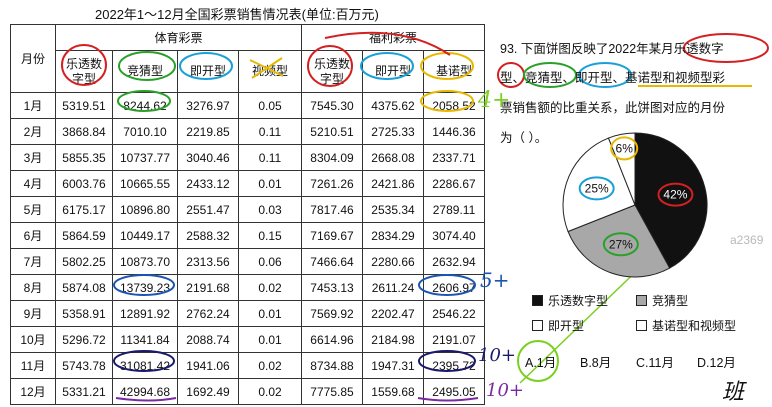 The image size is (772, 407). I want to click on note-row12: 10+, so click(505, 390).